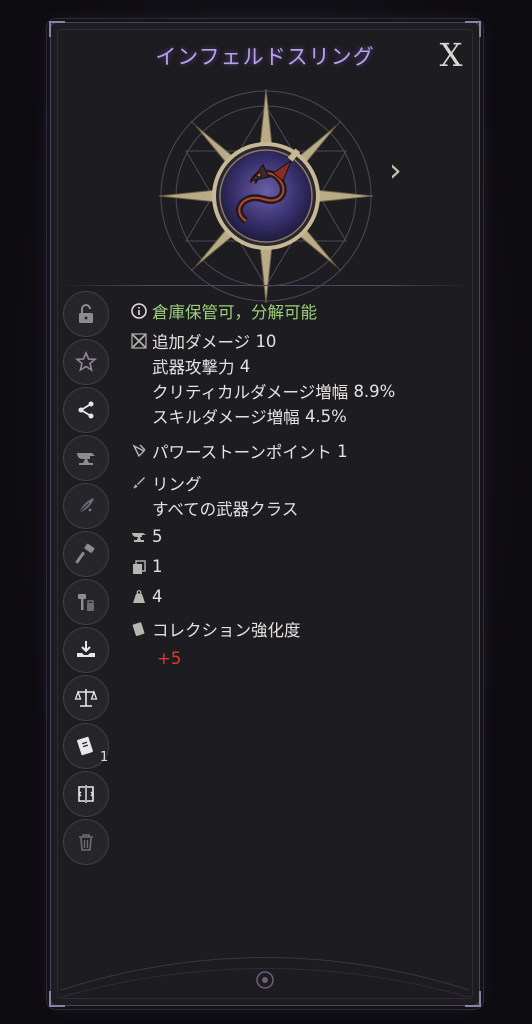 The height and width of the screenshot is (1024, 532). I want to click on craft-button, so click(86, 554).